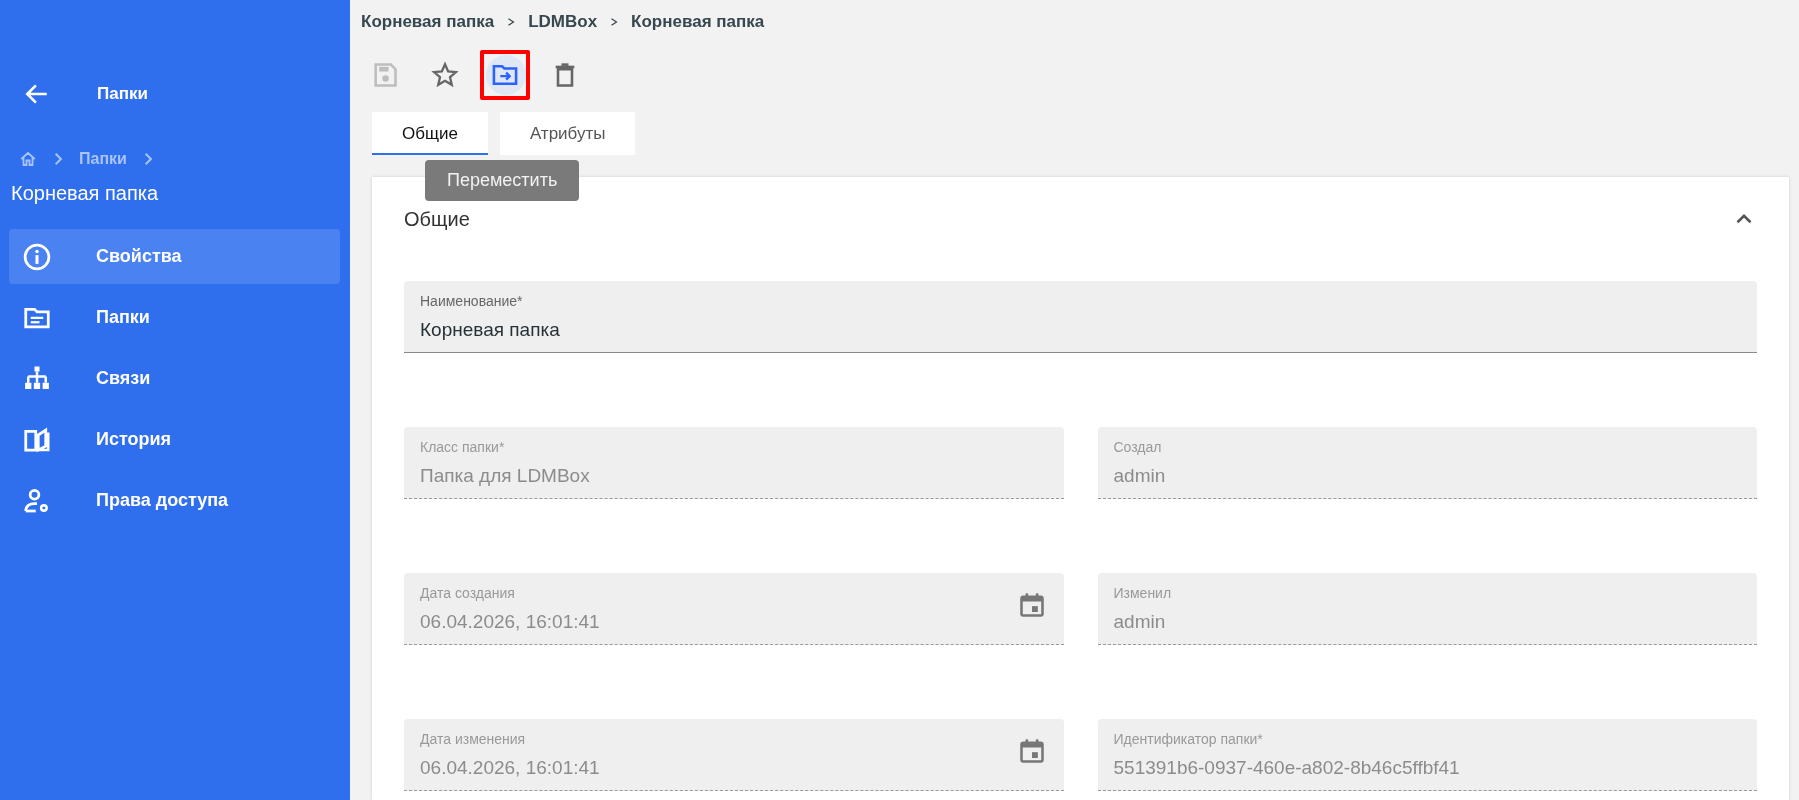 The image size is (1799, 800). I want to click on field-label: Создал, so click(1138, 447).